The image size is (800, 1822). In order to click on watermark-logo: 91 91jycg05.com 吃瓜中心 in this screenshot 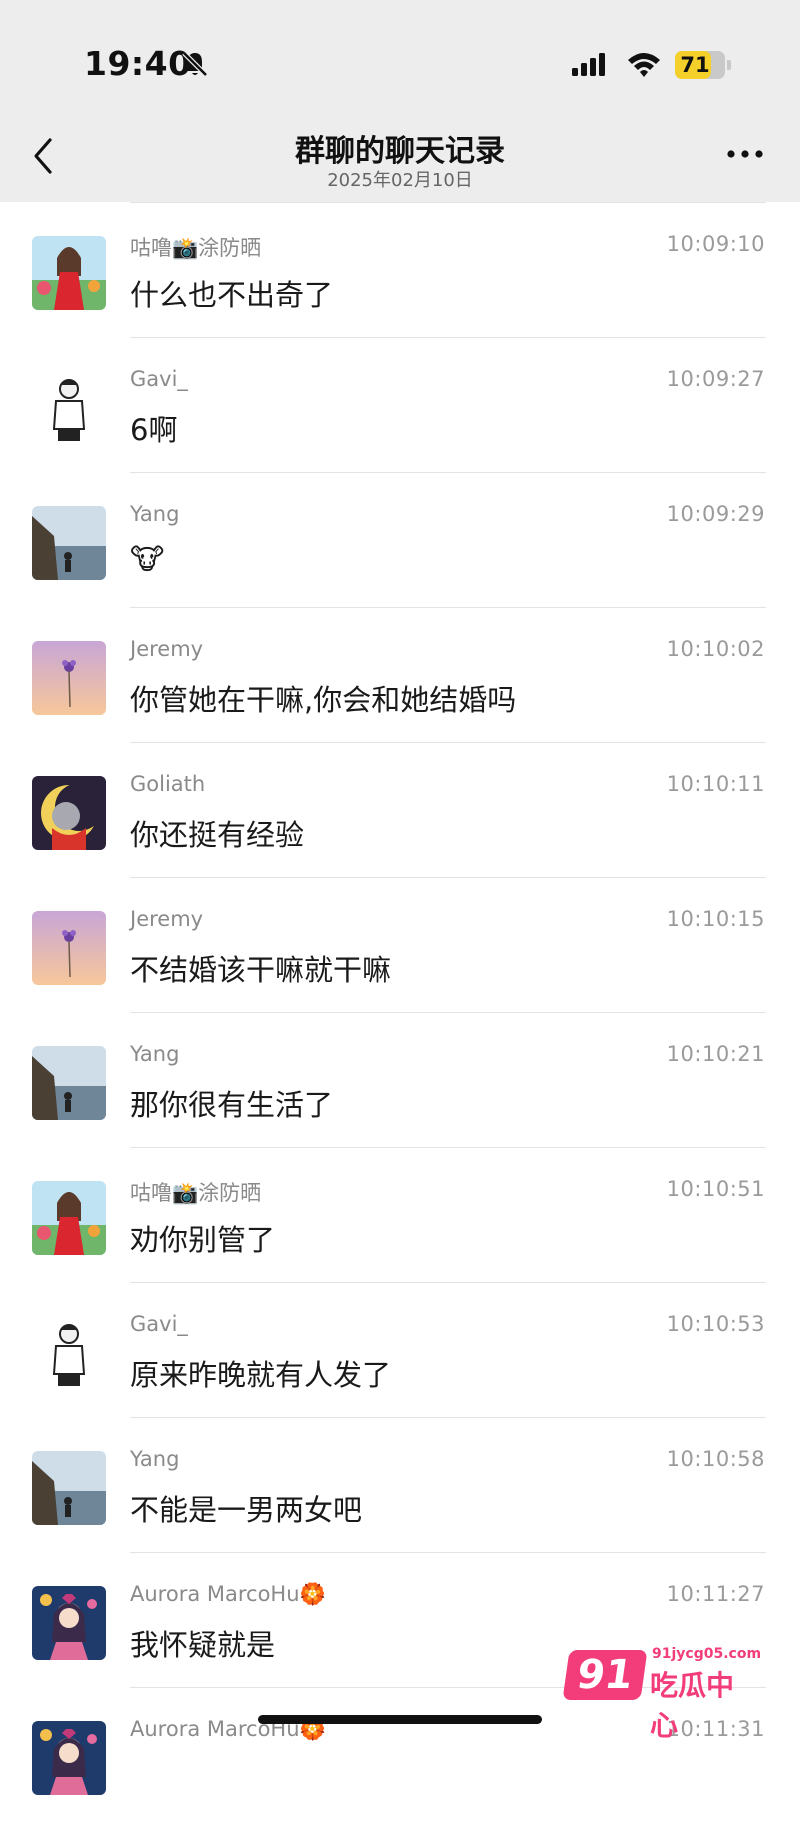, I will do `click(661, 1691)`.